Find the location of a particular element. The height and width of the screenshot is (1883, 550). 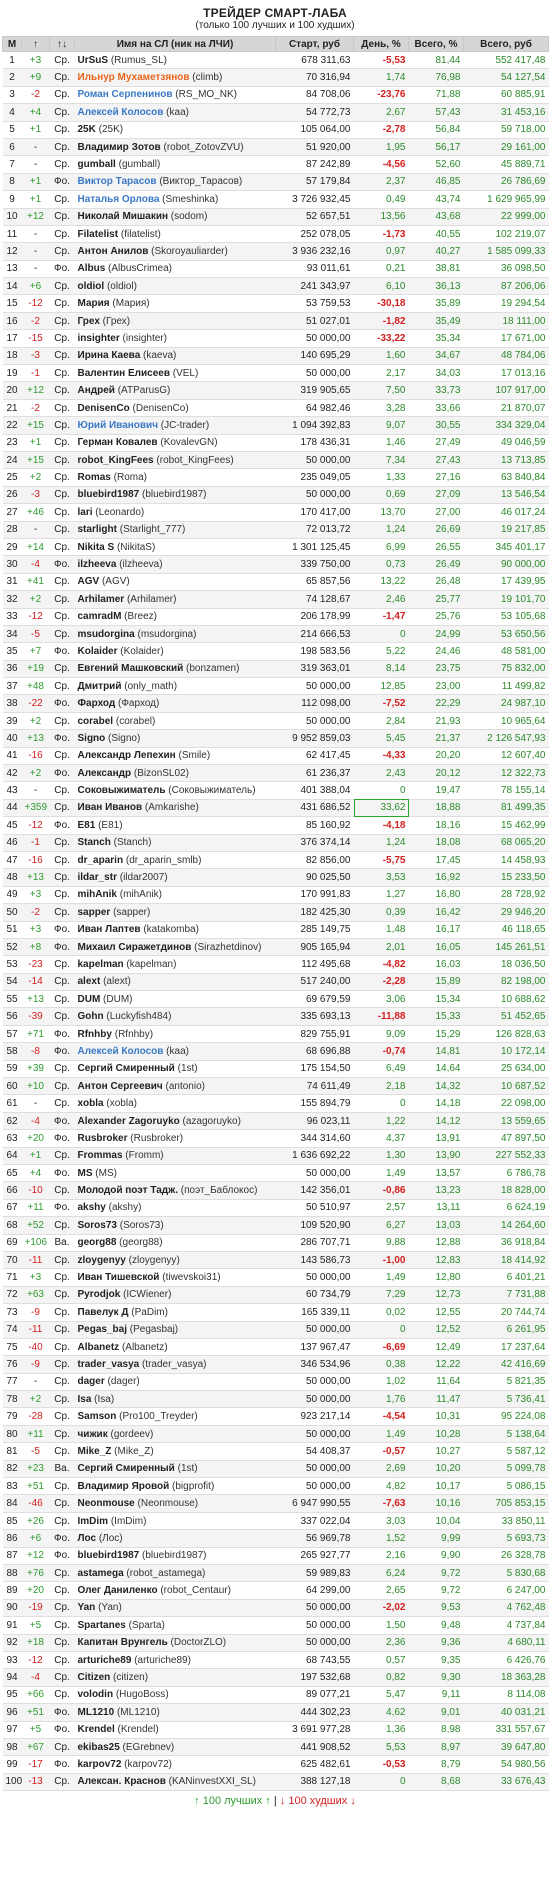

user-name-link: alext is located at coordinates (89, 981).